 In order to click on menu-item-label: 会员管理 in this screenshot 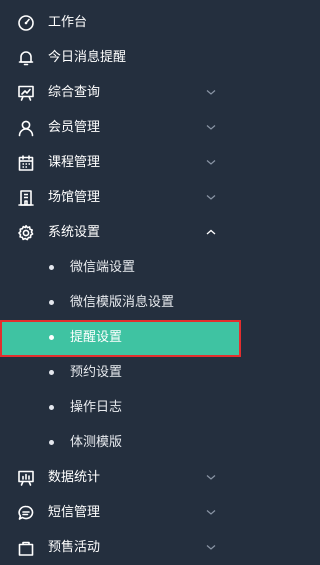, I will do `click(74, 127)`.